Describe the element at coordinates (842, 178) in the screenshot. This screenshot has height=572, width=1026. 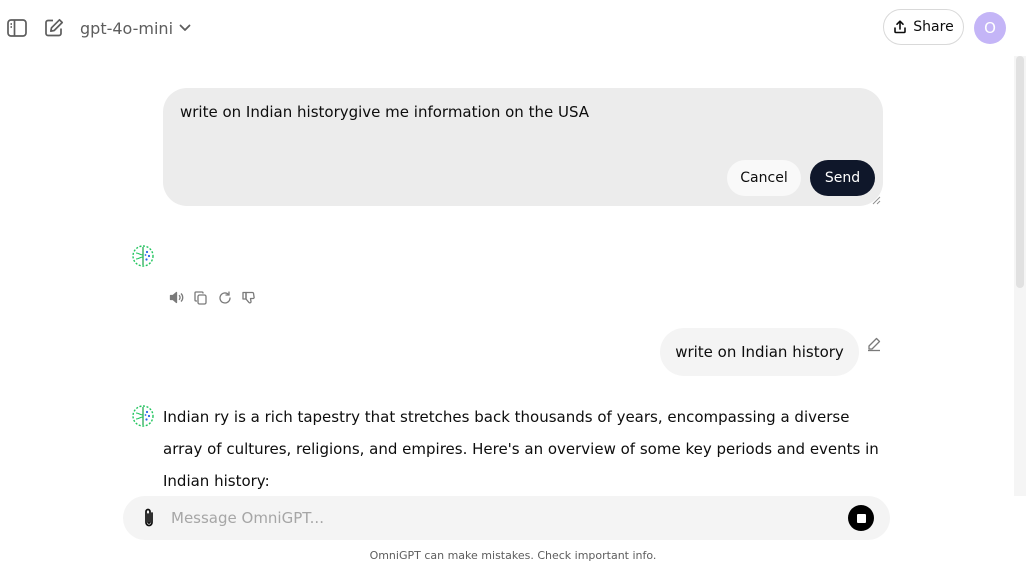
I see `send-button: Send` at that location.